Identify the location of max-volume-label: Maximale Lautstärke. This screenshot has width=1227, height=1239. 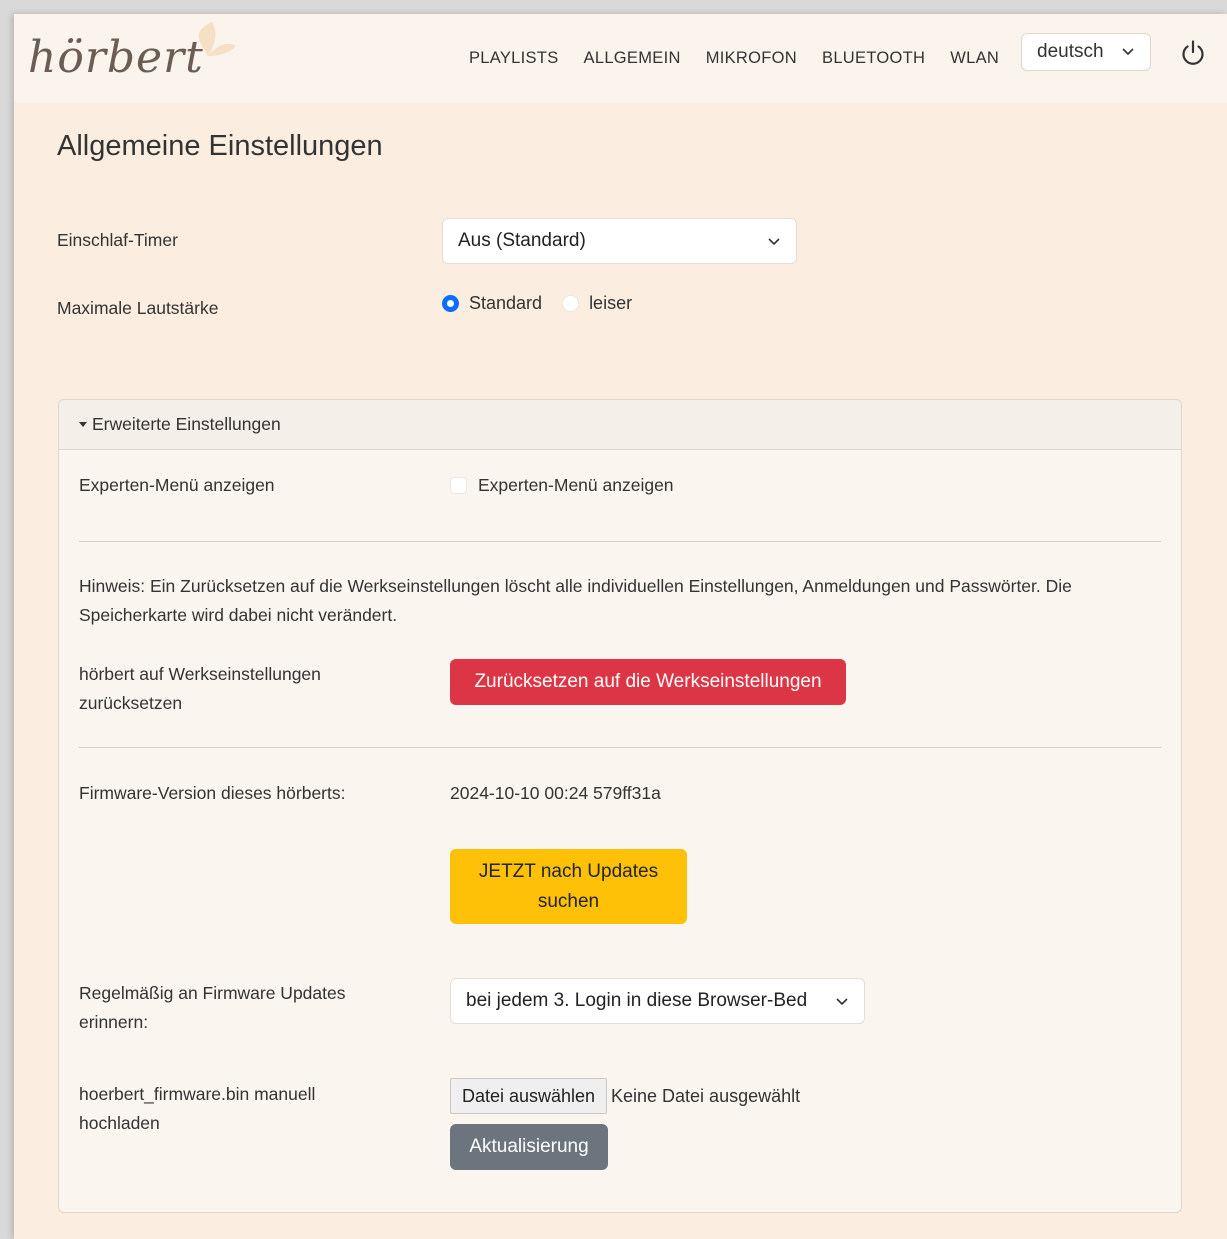
(138, 308).